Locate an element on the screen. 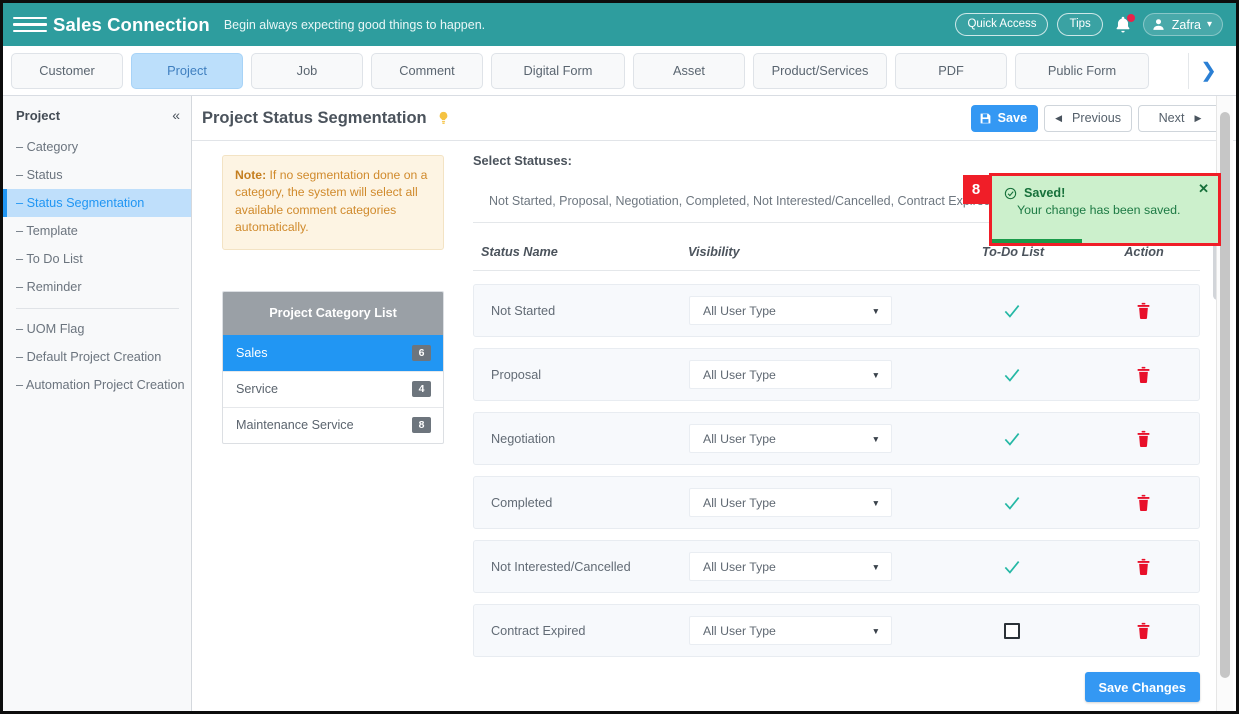 Image resolution: width=1239 pixels, height=714 pixels. sidebar-item-automation-project-creation: – Automation Project Creation is located at coordinates (97, 385).